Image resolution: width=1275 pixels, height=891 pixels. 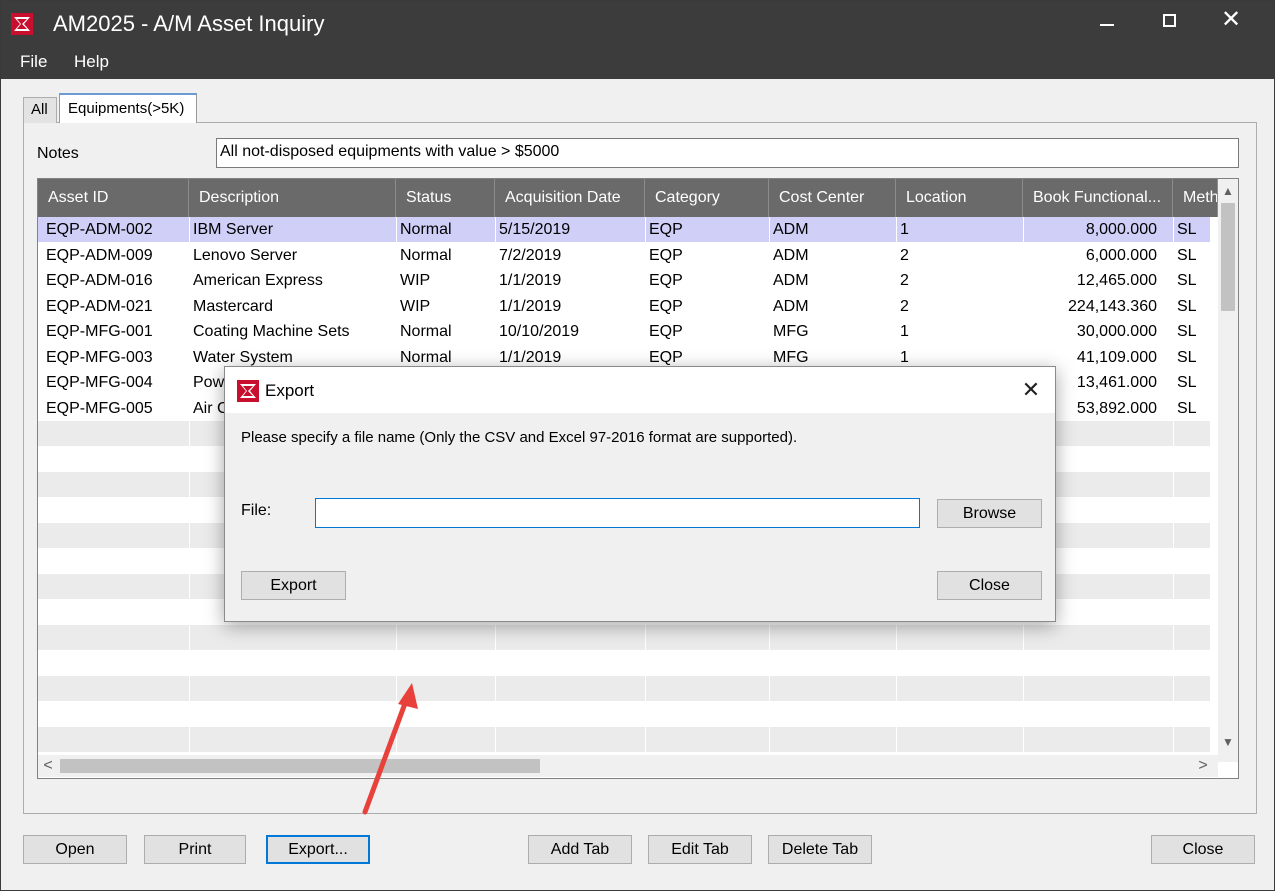 What do you see at coordinates (1031, 390) in the screenshot?
I see `dialog-close-icon: ✕` at bounding box center [1031, 390].